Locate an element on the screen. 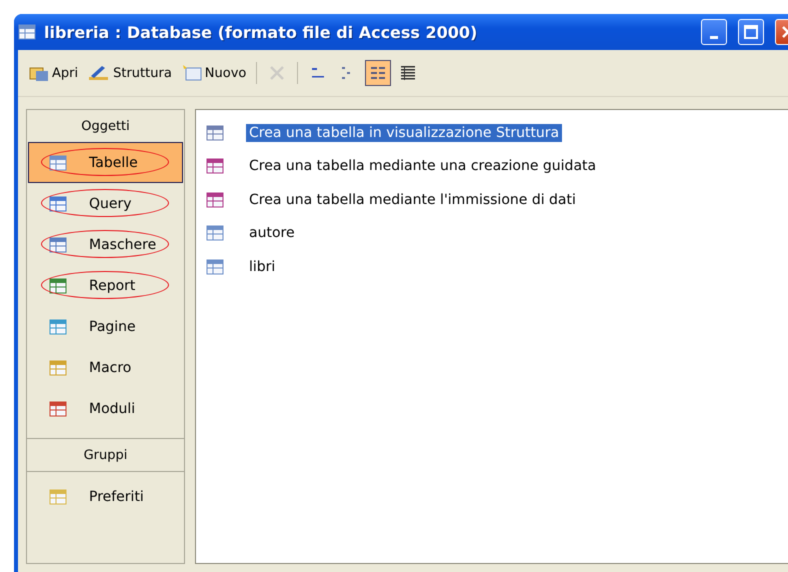  sidebar-item: Tabelle is located at coordinates (105, 162).